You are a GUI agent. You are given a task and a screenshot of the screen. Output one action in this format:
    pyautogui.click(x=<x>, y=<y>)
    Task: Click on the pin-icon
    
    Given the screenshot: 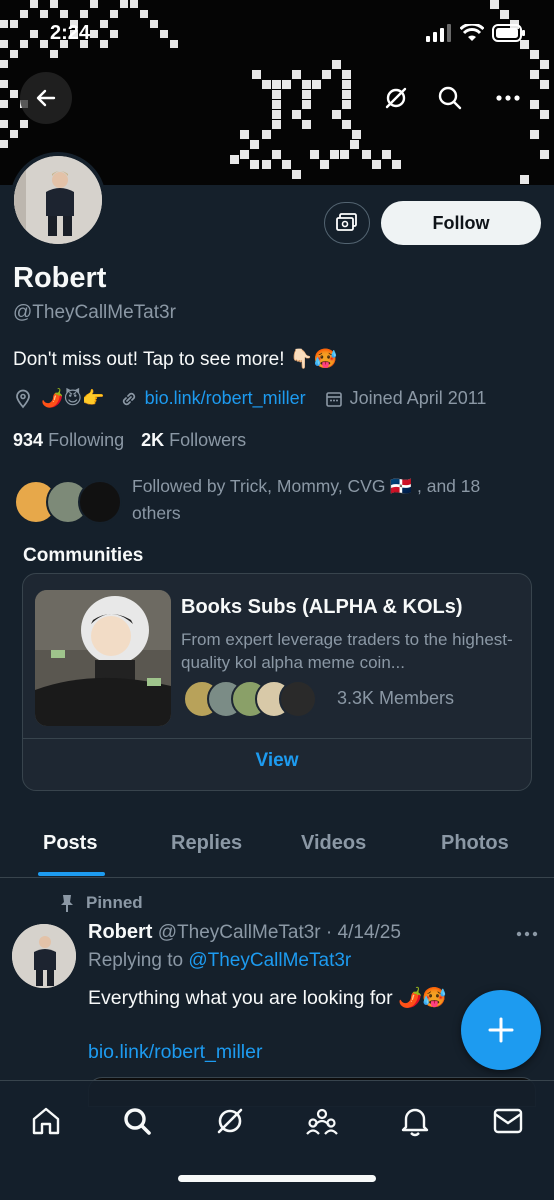 What is the action you would take?
    pyautogui.click(x=67, y=903)
    